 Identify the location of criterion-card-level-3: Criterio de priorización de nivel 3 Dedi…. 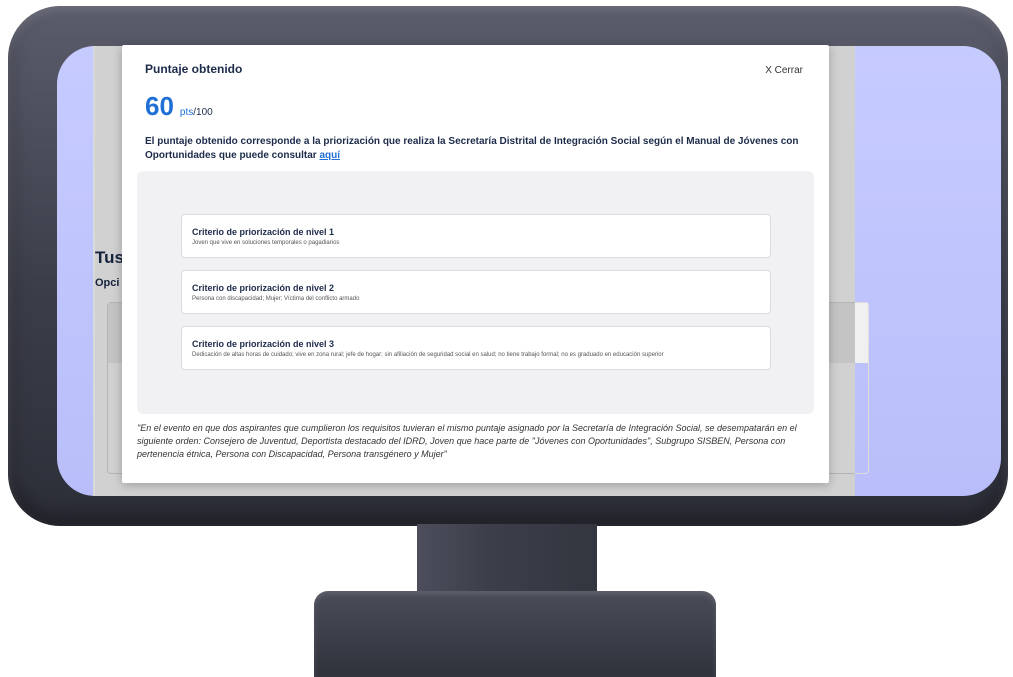
(476, 348).